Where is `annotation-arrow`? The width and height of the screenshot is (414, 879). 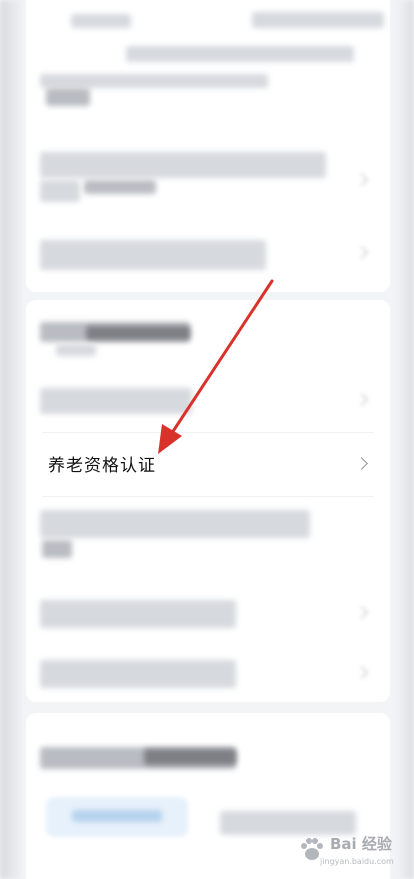
annotation-arrow is located at coordinates (216, 366).